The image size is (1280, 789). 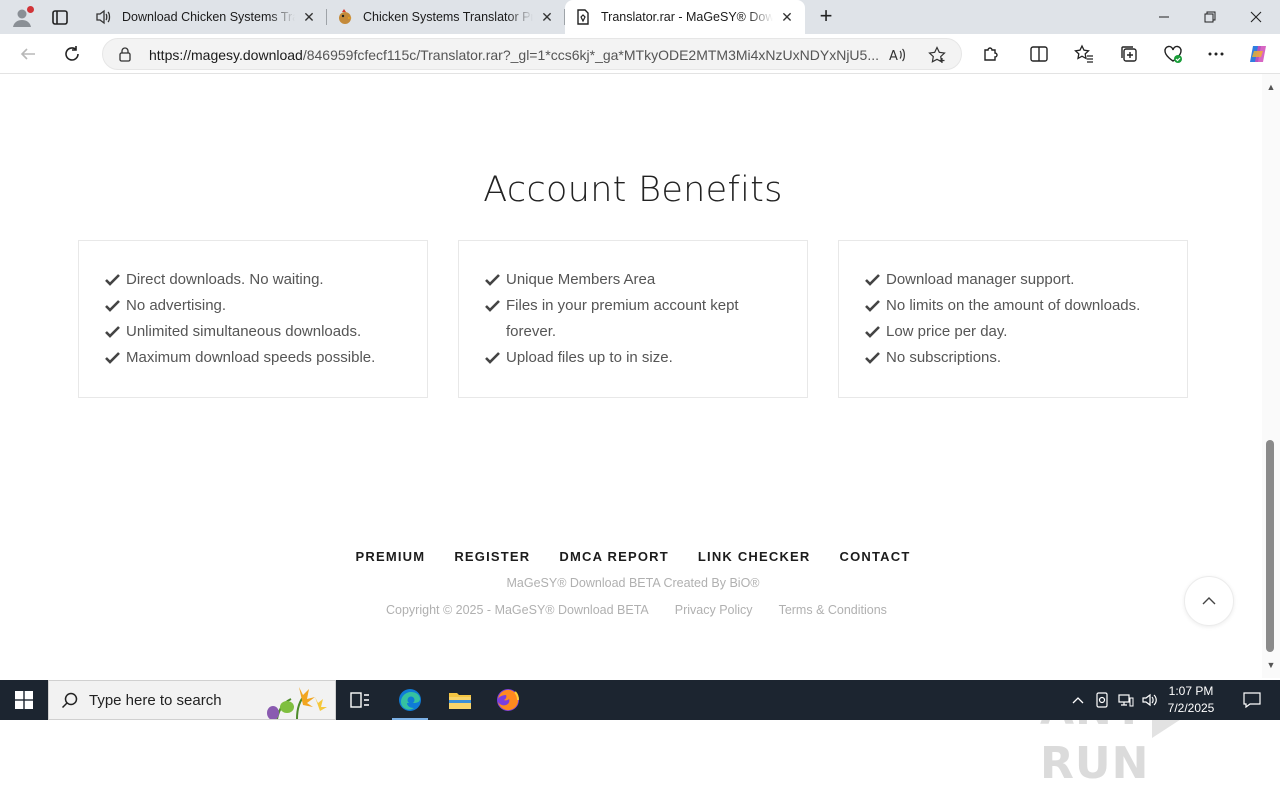 I want to click on tab-download-chicken: Download Chicken Systems Translator ✕, so click(x=206, y=17).